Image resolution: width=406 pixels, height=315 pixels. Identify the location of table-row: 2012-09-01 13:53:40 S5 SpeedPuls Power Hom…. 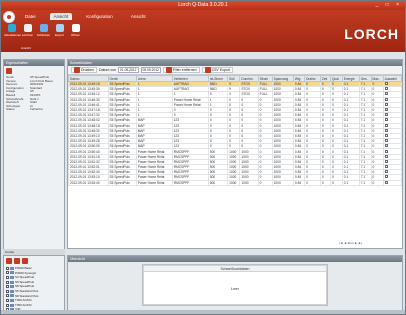
(235, 182).